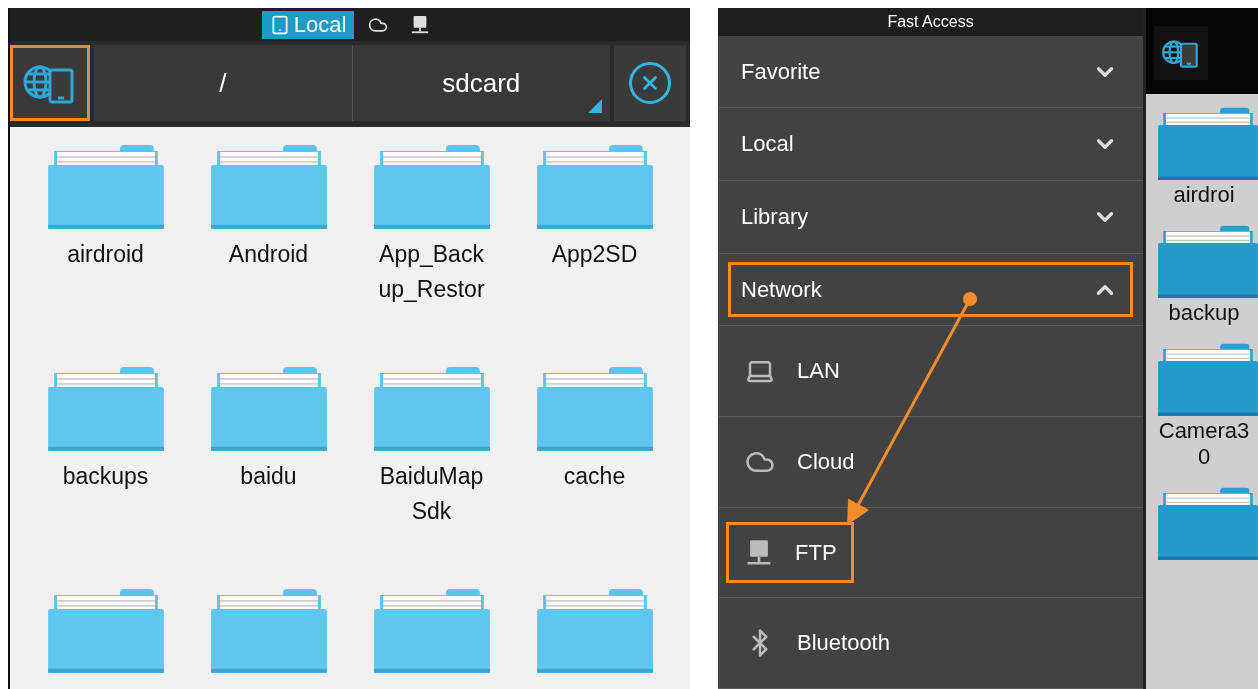 Image resolution: width=1258 pixels, height=689 pixels. I want to click on corner-triangle-icon, so click(595, 106).